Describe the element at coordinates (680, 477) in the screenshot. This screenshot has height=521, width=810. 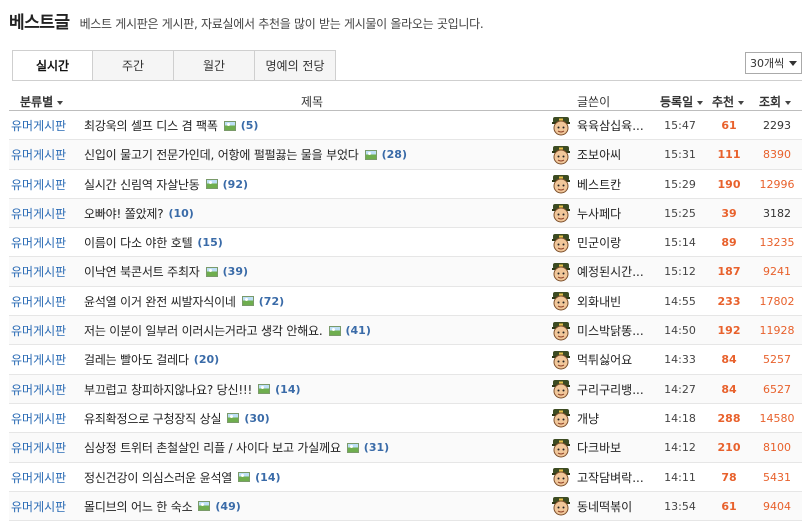
I see `post-time: 14:11` at that location.